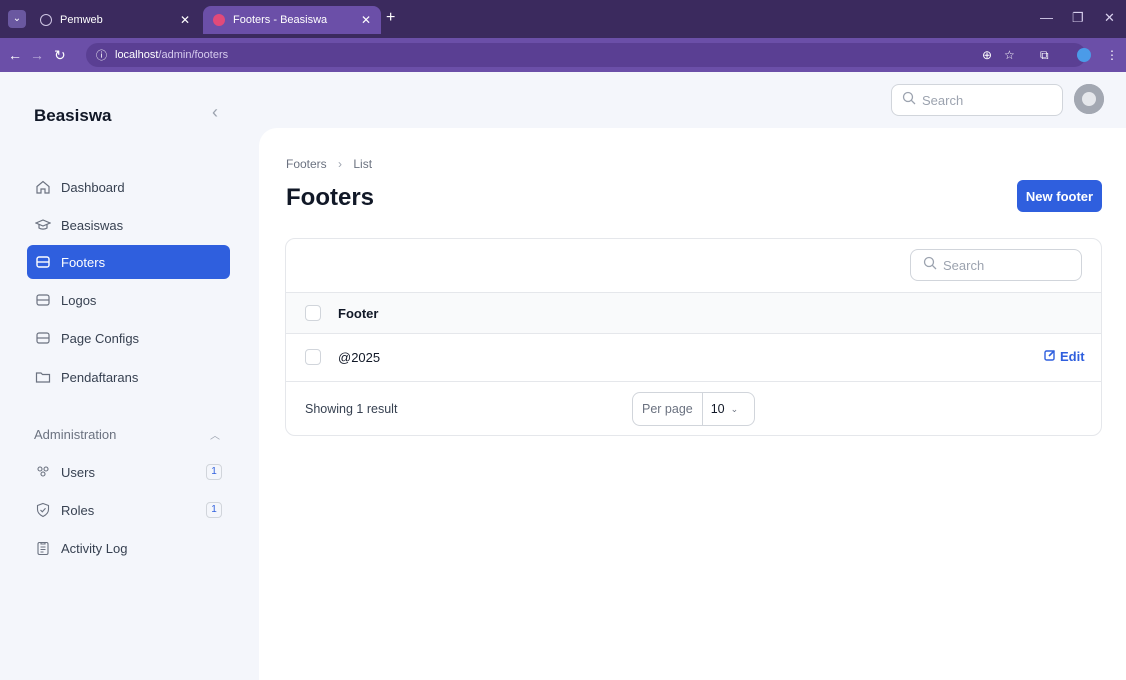 The height and width of the screenshot is (680, 1126). Describe the element at coordinates (219, 20) in the screenshot. I see `app-favicon-icon` at that location.